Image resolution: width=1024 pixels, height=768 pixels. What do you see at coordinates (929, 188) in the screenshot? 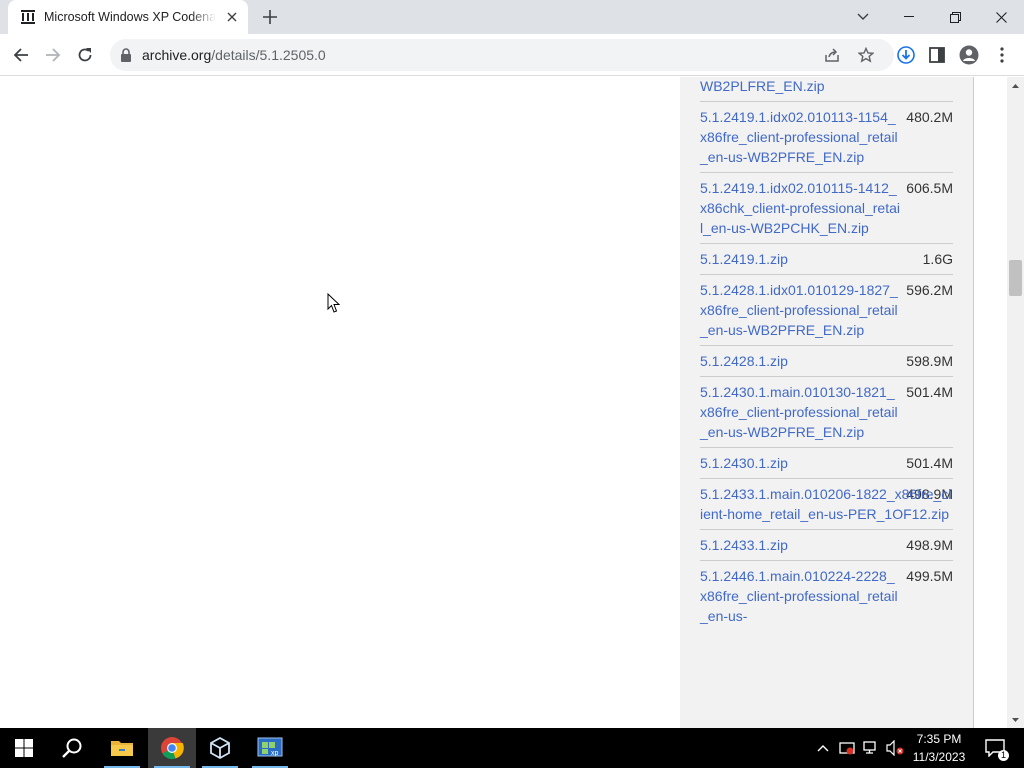
I see `file-size: 606.5M` at bounding box center [929, 188].